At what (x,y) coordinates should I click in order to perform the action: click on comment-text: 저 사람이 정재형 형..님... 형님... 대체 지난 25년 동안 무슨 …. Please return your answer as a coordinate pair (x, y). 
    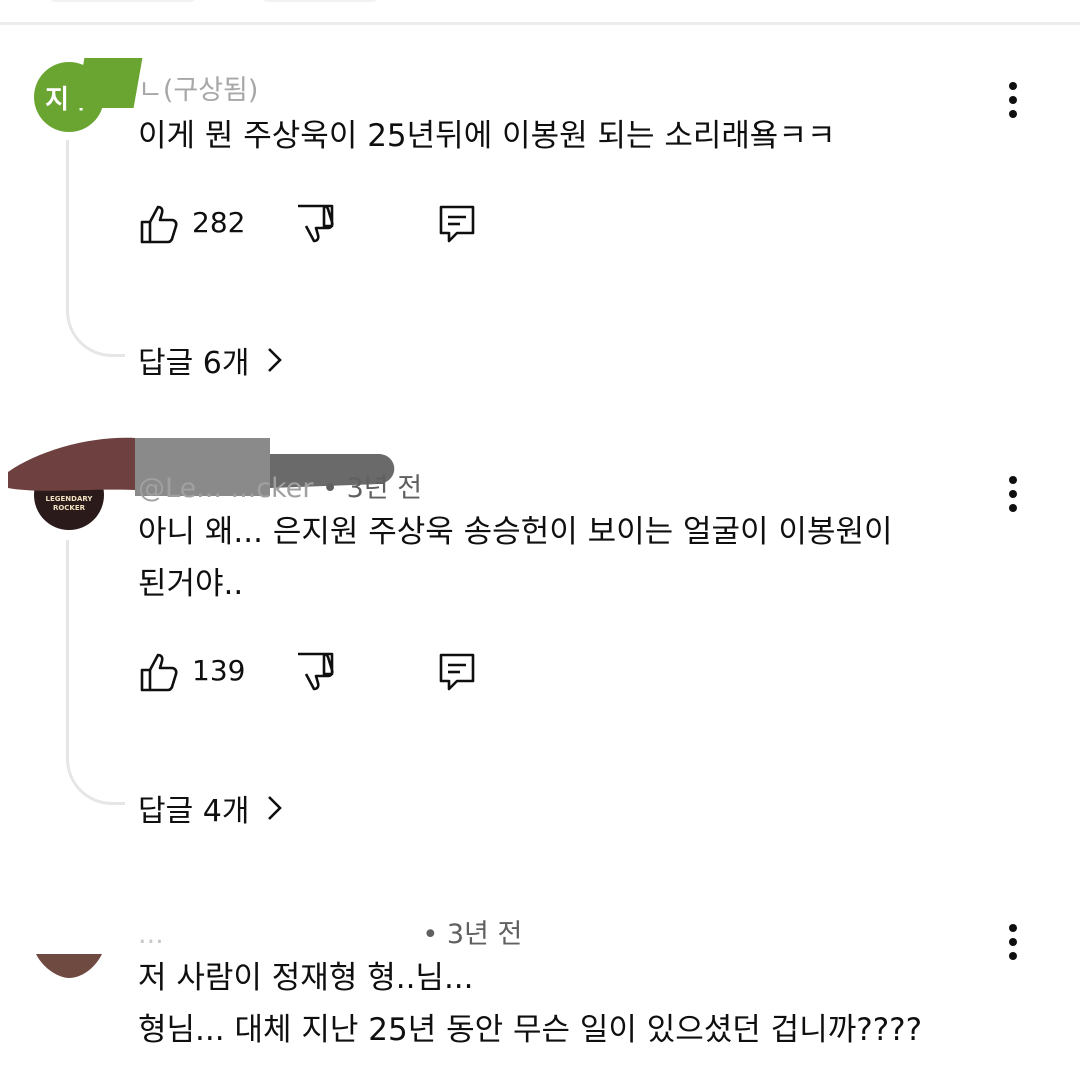
    Looking at the image, I should click on (530, 1004).